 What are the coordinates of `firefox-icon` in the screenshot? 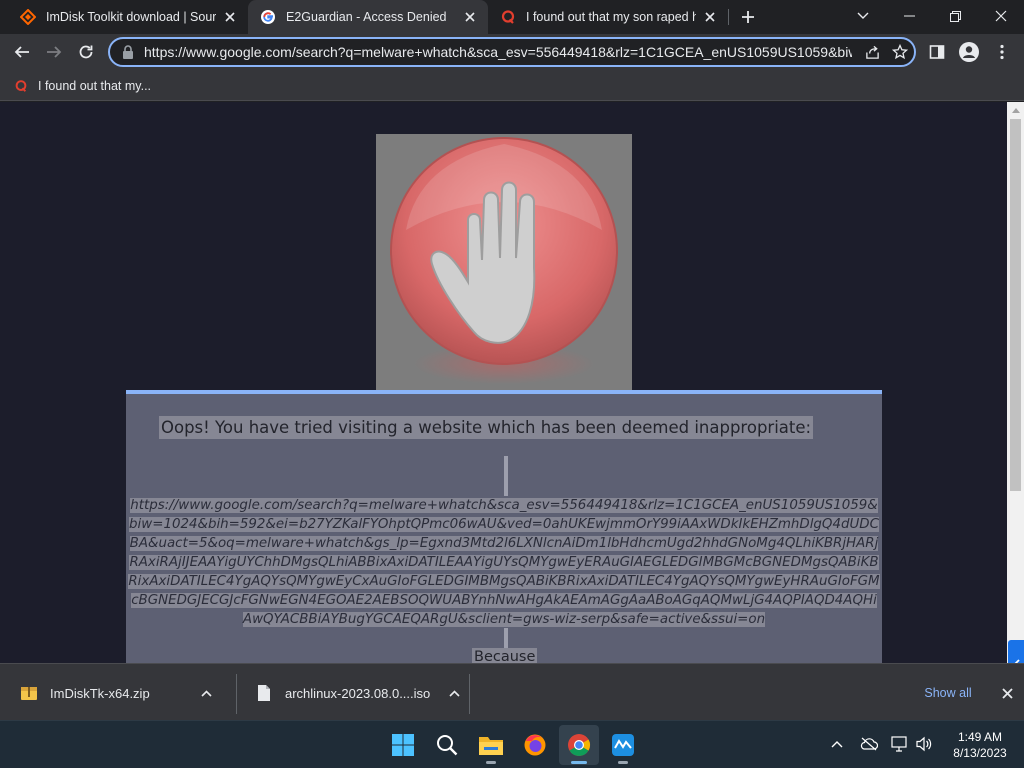 It's located at (535, 745).